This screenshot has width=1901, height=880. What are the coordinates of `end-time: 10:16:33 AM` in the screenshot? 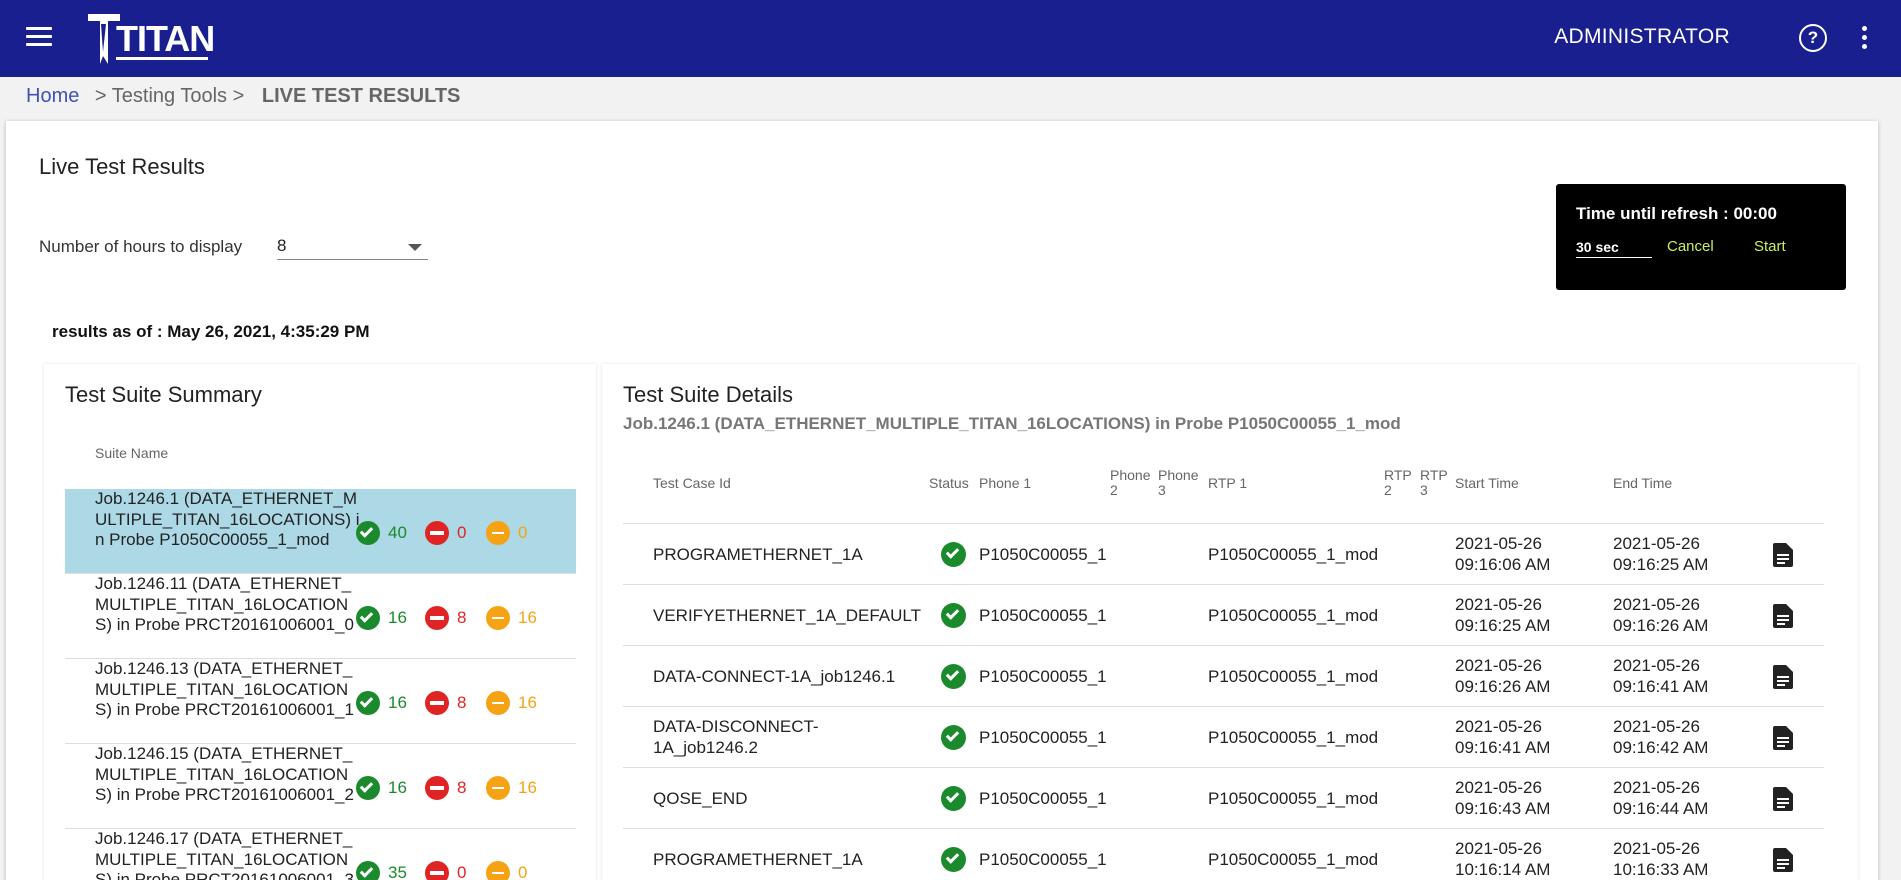 It's located at (1661, 869).